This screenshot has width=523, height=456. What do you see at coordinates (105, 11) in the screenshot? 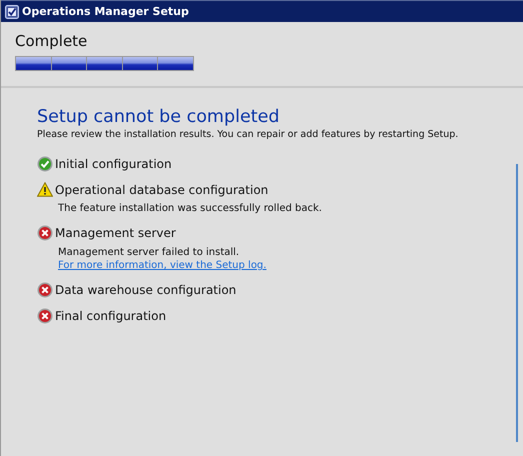
I see `window-title: Operations Manager Setup` at bounding box center [105, 11].